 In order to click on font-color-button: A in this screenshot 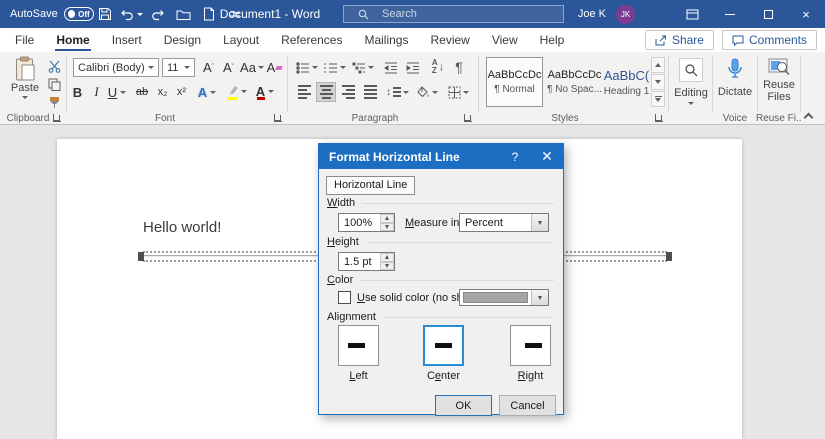, I will do `click(265, 91)`.